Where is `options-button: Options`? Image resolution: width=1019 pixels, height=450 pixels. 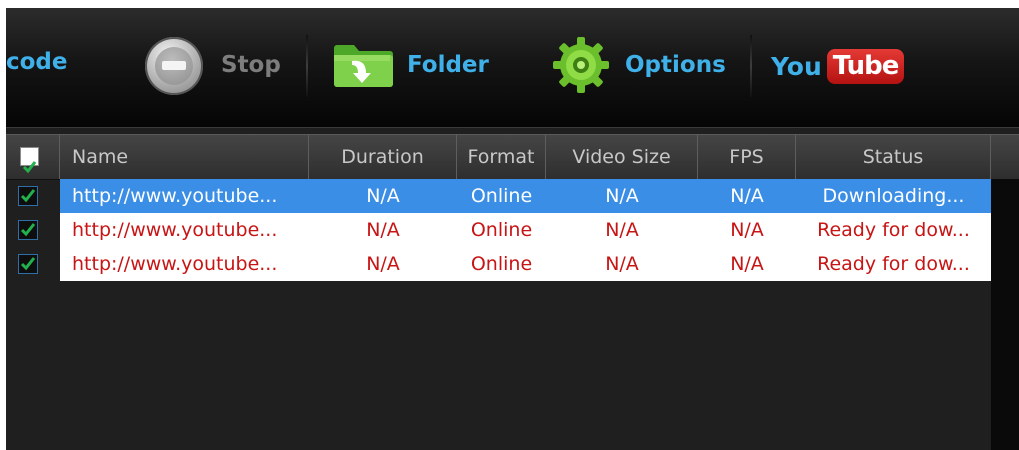
options-button: Options is located at coordinates (675, 65).